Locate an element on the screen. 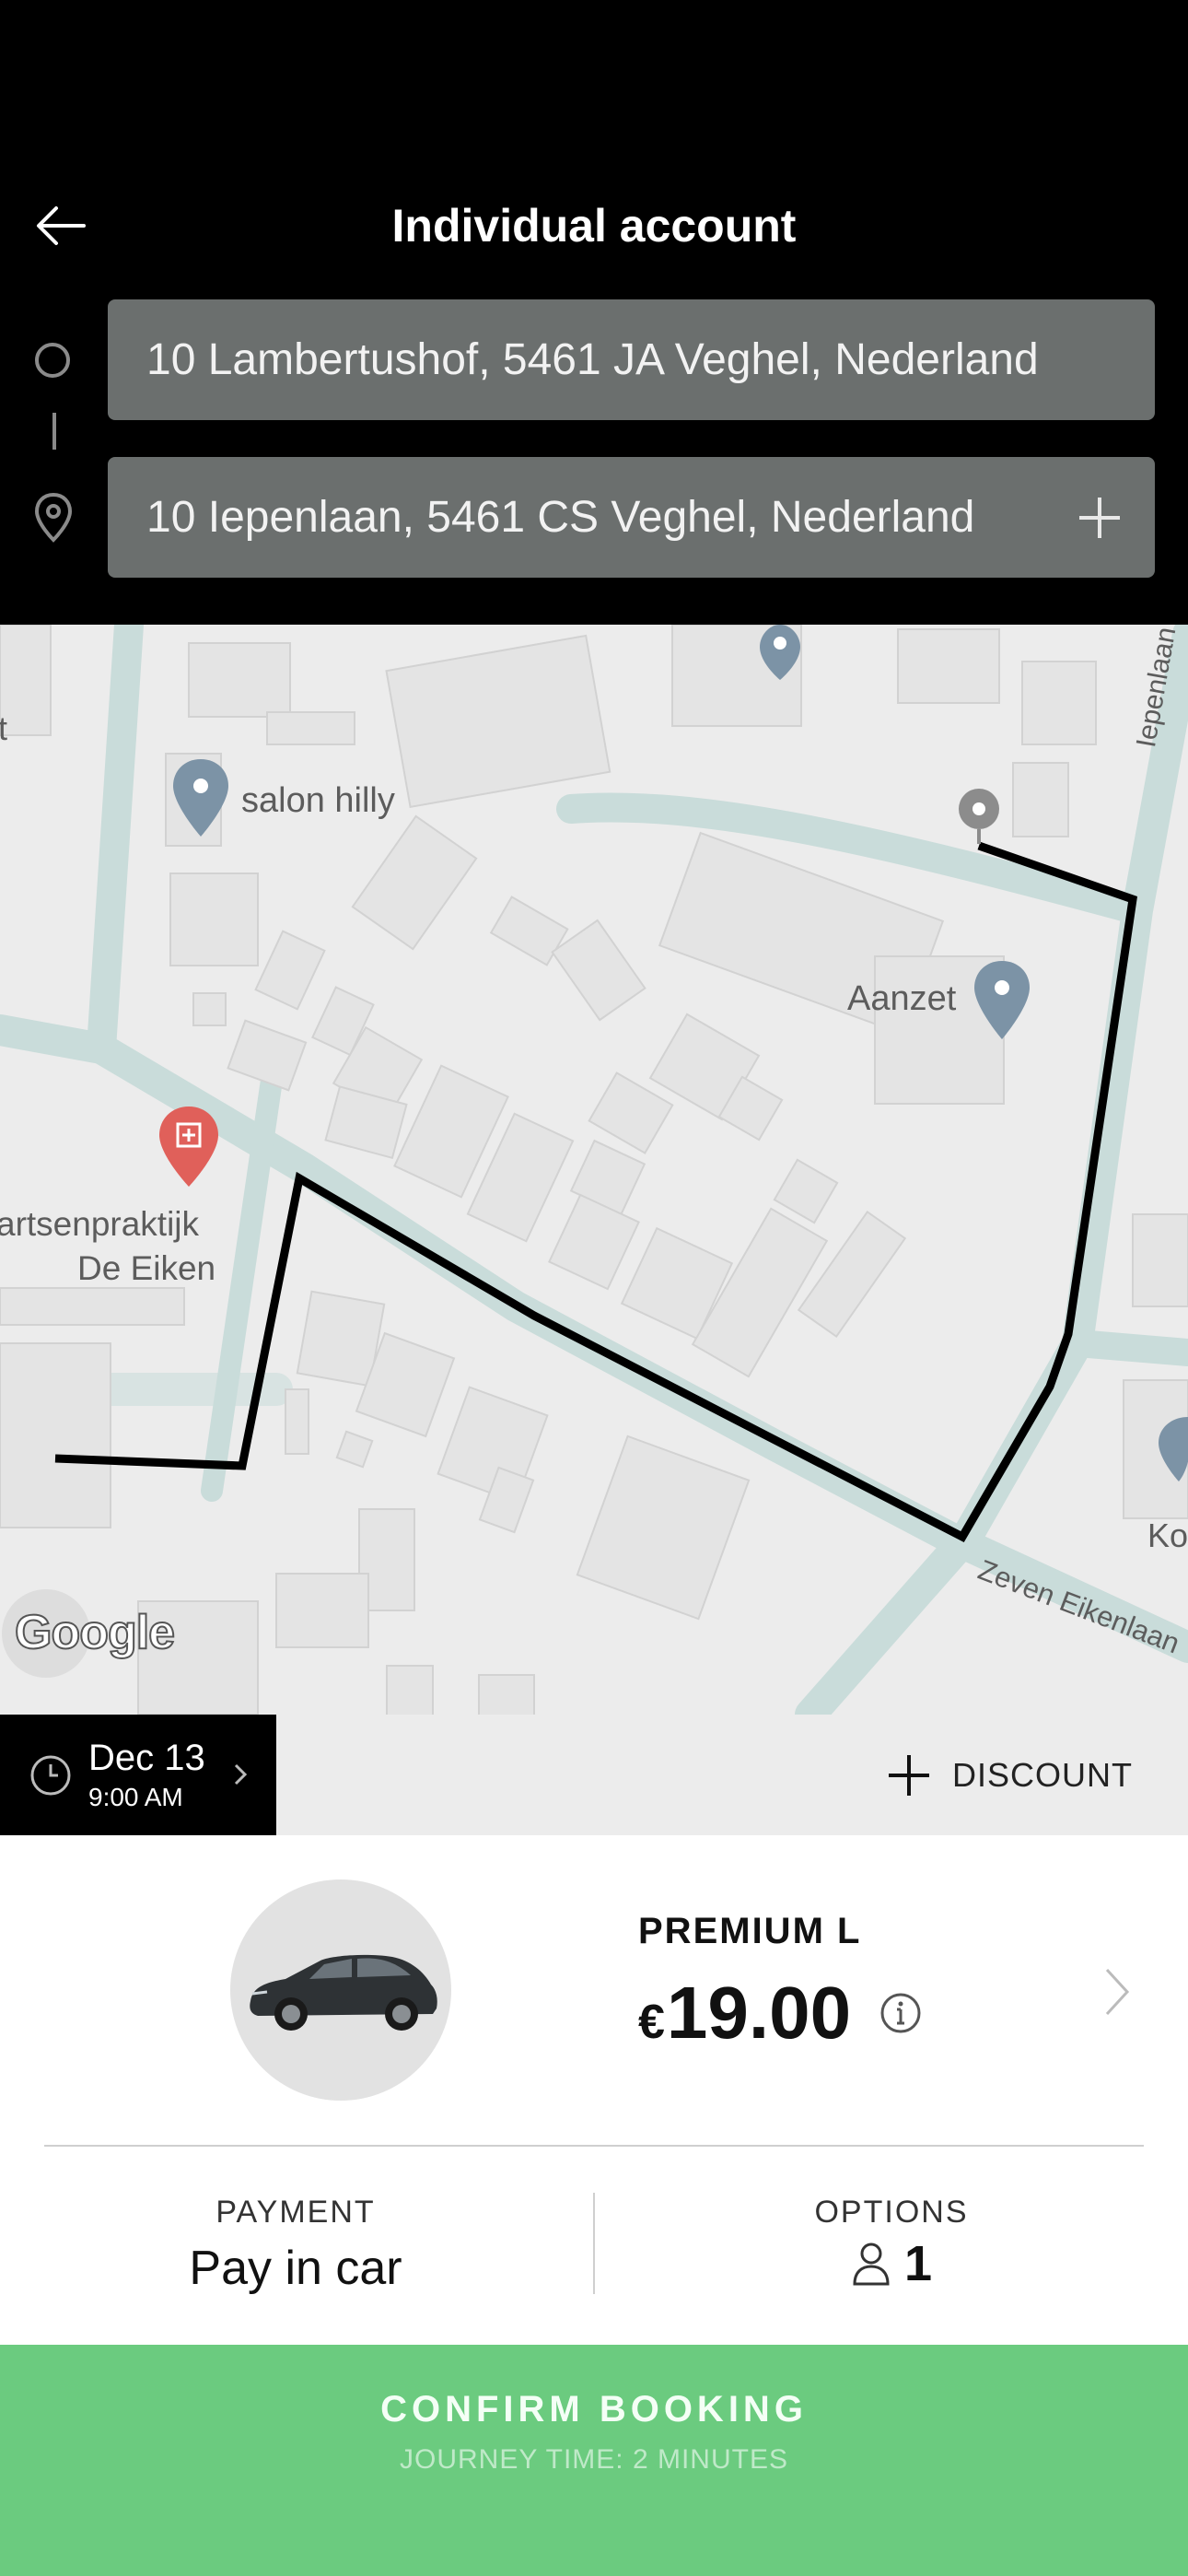 The image size is (1188, 2576). price-amount: 19.00 is located at coordinates (759, 2013).